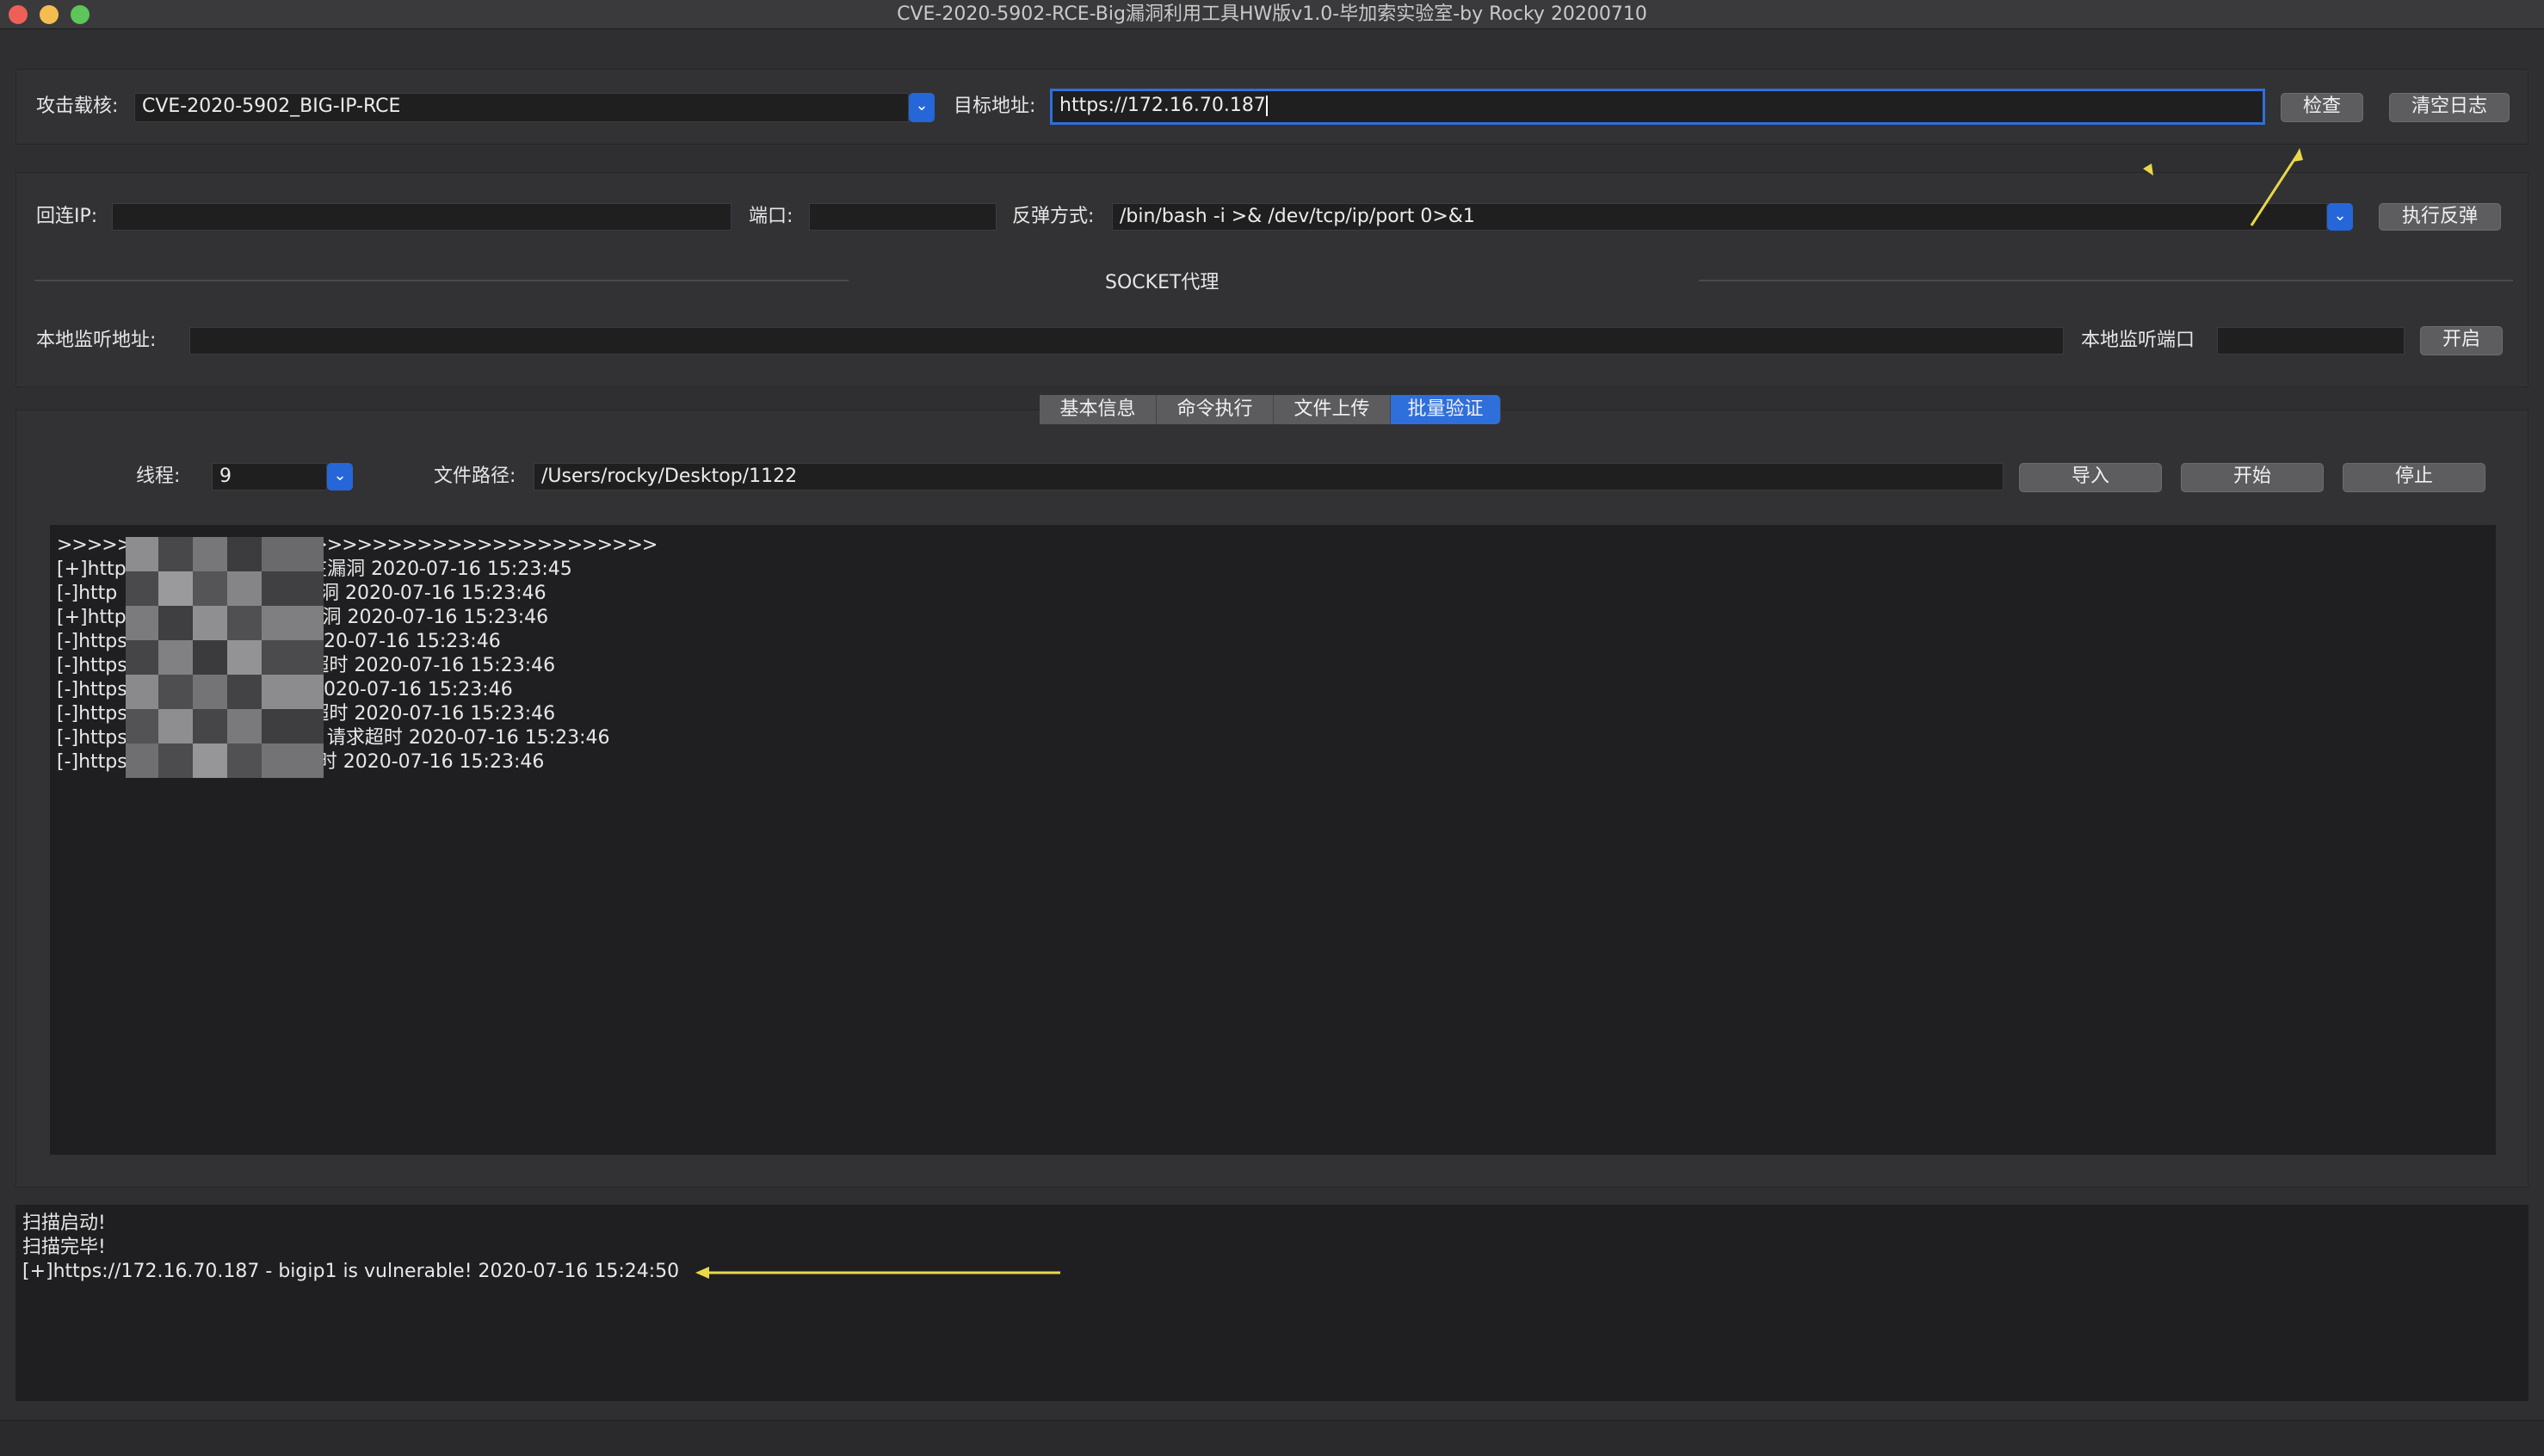 This screenshot has height=1456, width=2544. I want to click on annotation-arrowhead-horizontal, so click(702, 1273).